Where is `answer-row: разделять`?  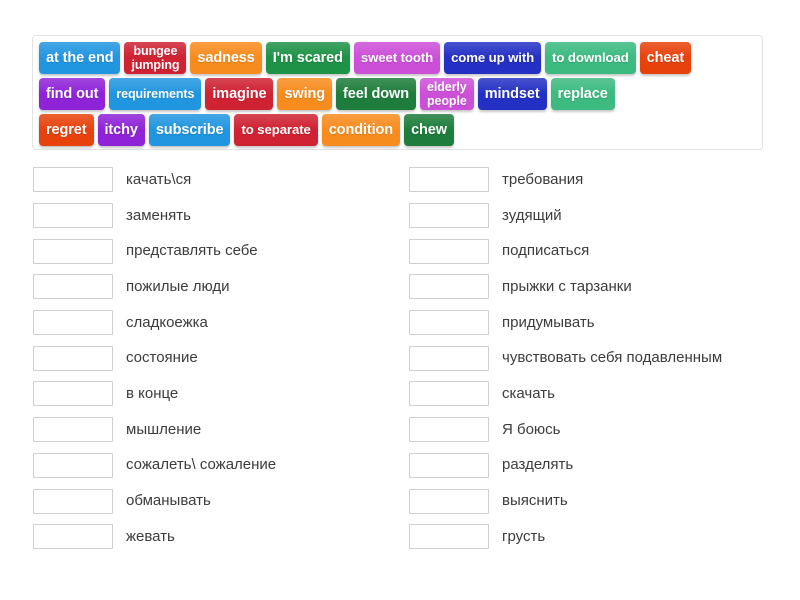
answer-row: разделять is located at coordinates (599, 466).